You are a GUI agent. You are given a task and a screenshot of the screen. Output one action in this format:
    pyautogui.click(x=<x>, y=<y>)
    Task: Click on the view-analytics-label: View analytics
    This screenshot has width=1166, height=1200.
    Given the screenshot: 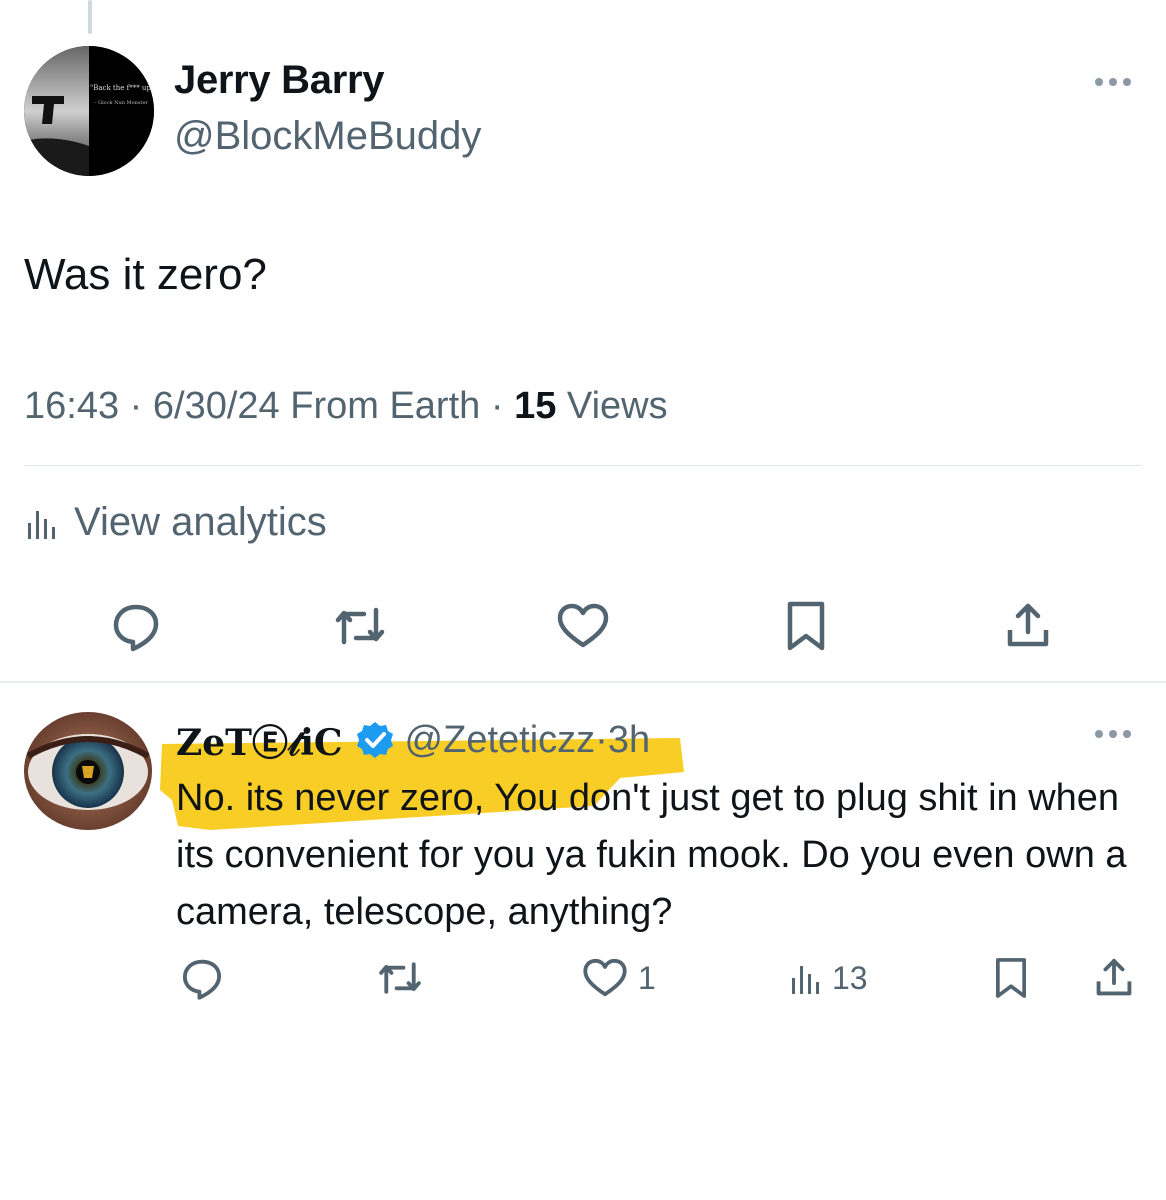 What is the action you would take?
    pyautogui.click(x=200, y=522)
    